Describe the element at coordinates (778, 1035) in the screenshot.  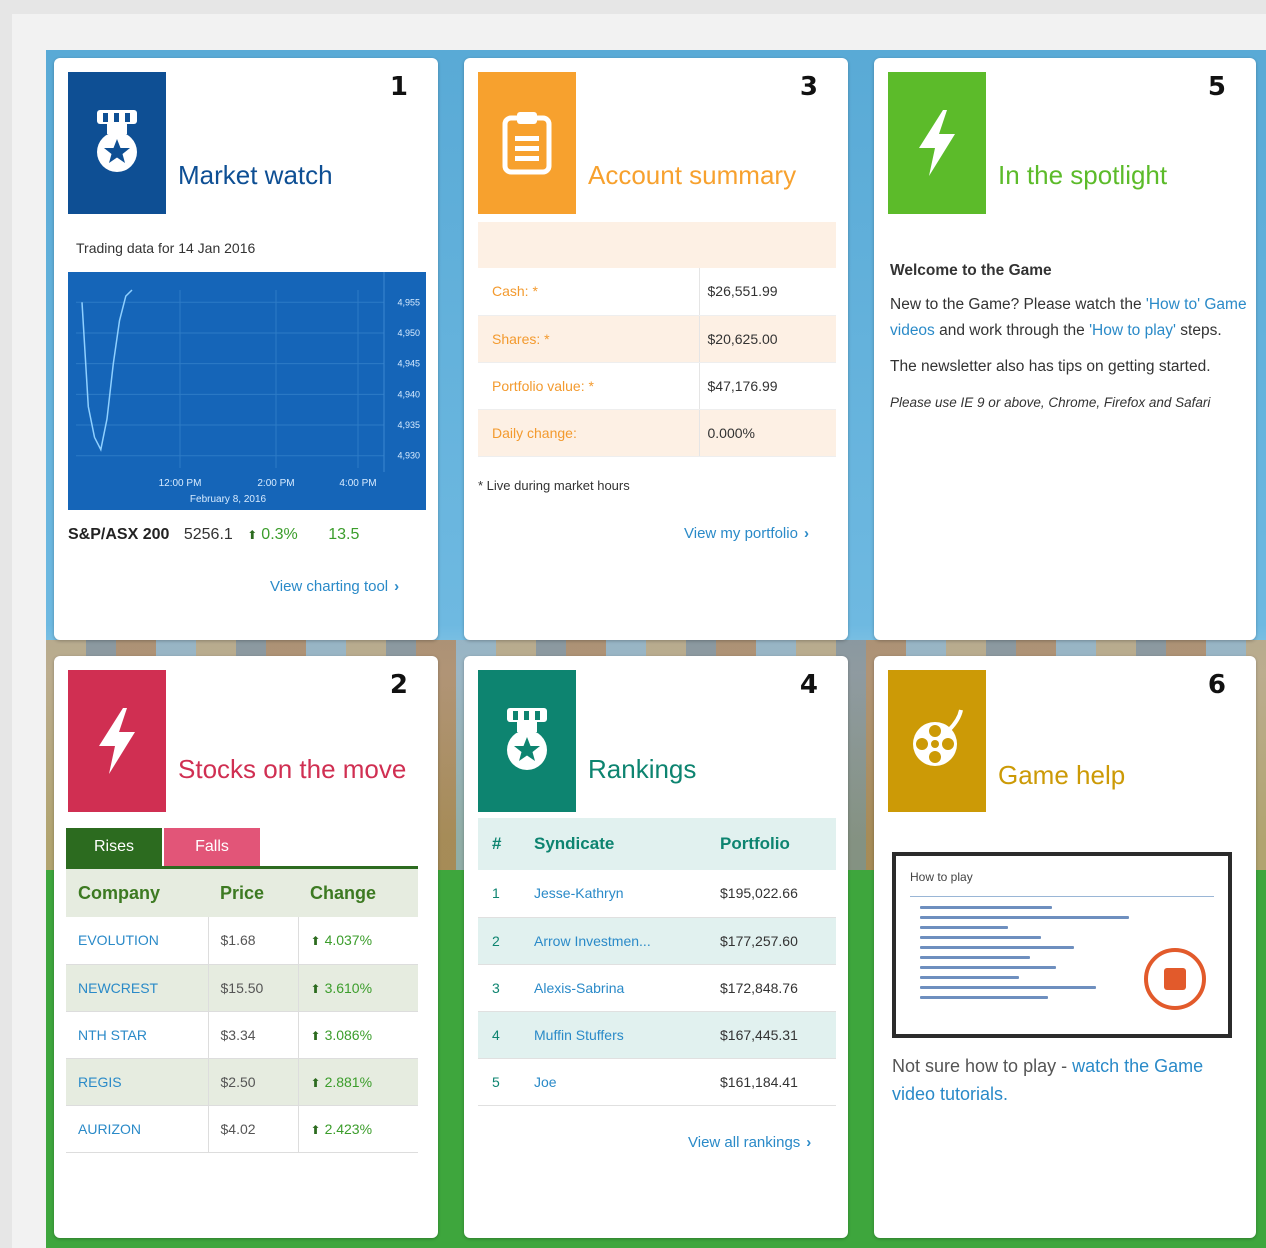
I see `portfolio-cell: $167,445.31` at that location.